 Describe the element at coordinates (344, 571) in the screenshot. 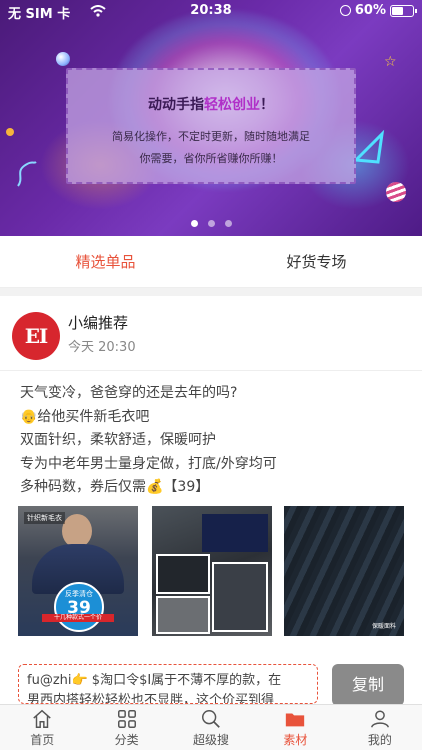

I see `product-photo-fabric-closeup: 保暖面料` at that location.